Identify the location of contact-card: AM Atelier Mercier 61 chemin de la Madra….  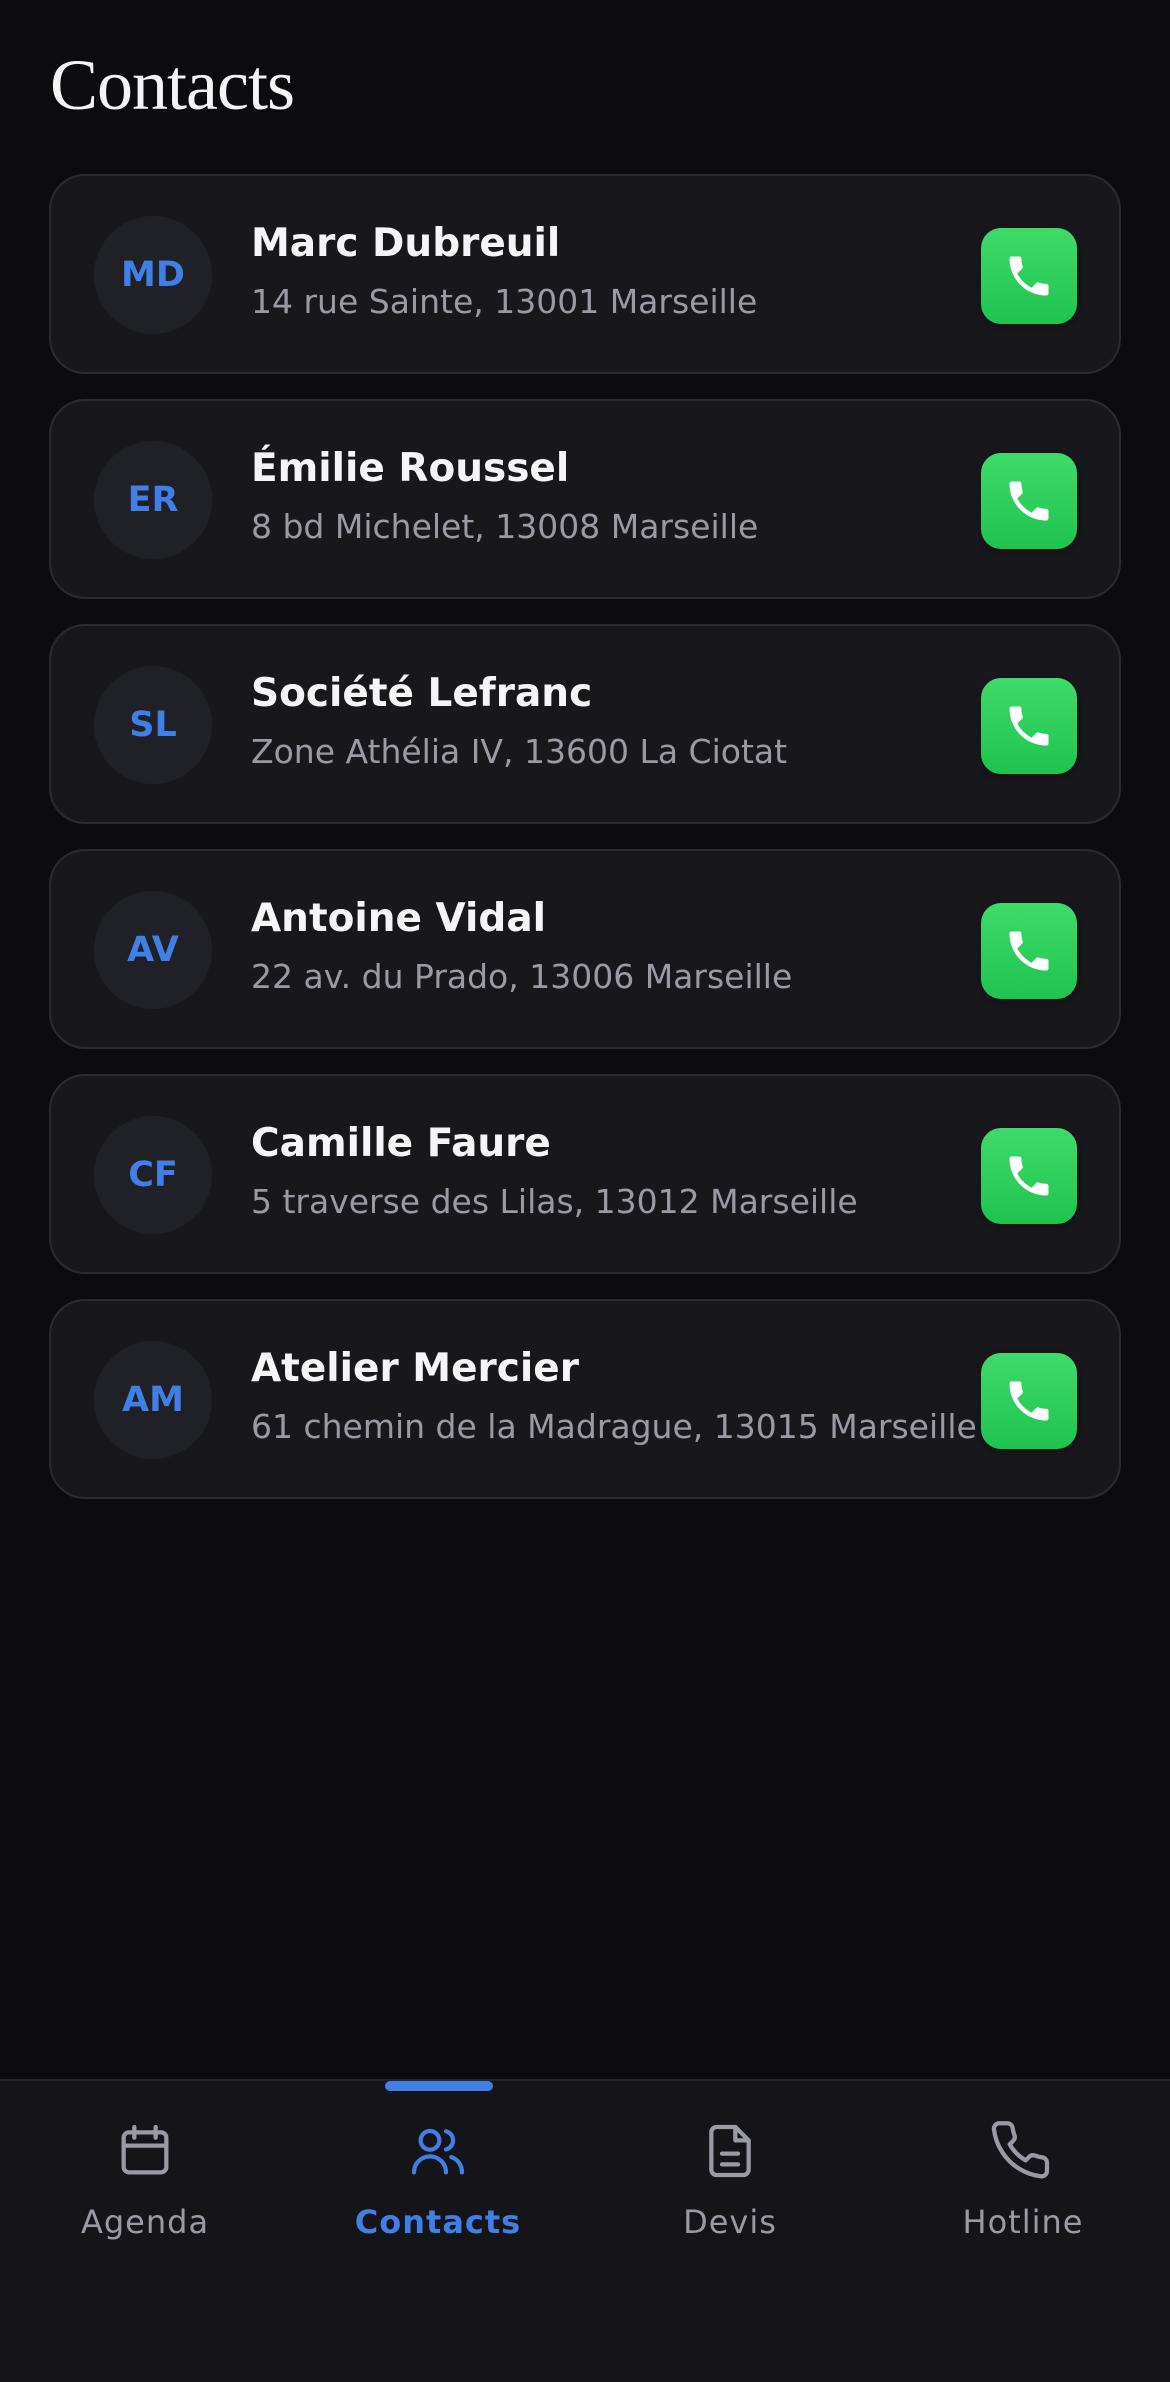
(585, 1399).